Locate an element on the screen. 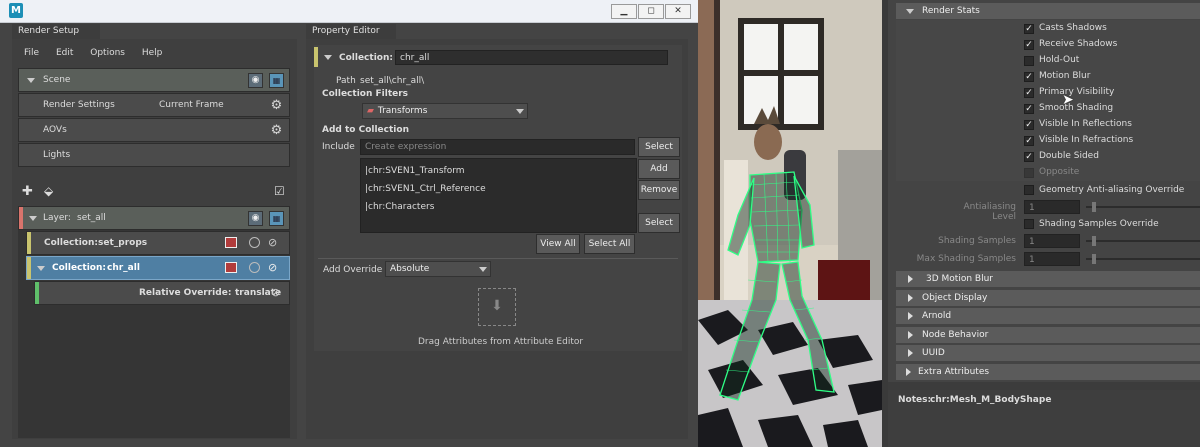  shading-samples-label: Shading Samples is located at coordinates (977, 241).